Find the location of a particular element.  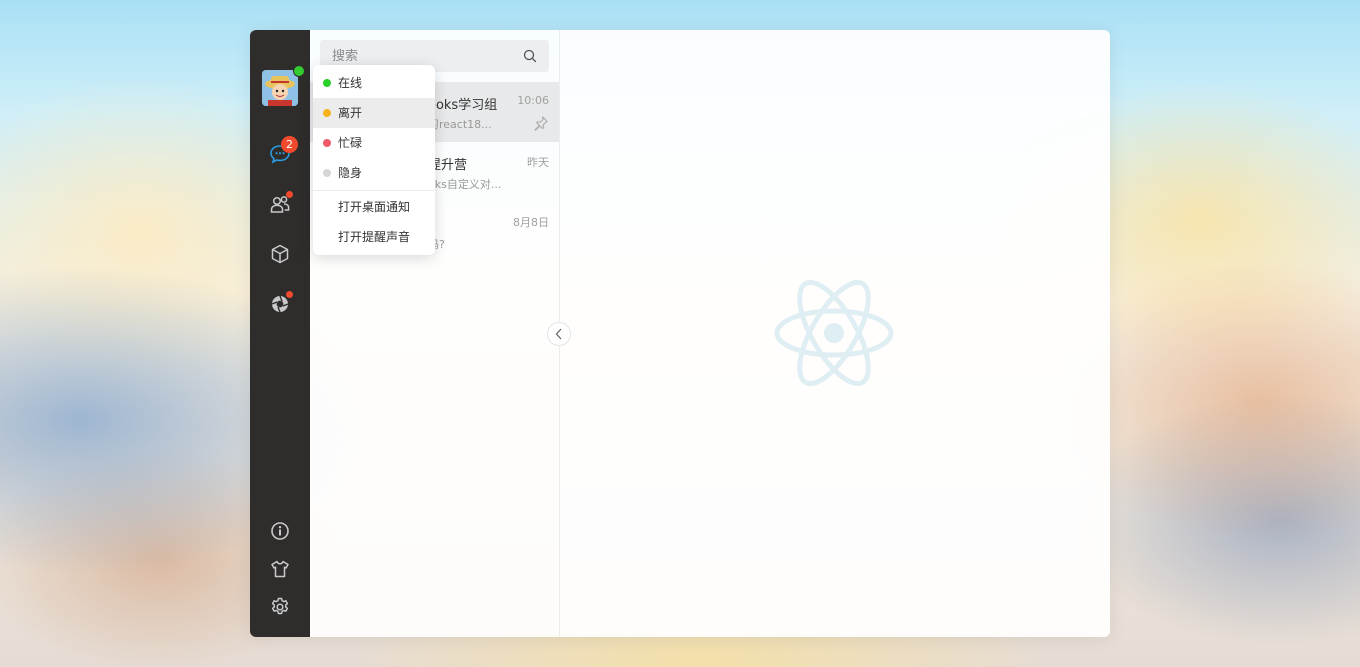

notification-sound-toggle: 打开提醒声音 is located at coordinates (374, 237).